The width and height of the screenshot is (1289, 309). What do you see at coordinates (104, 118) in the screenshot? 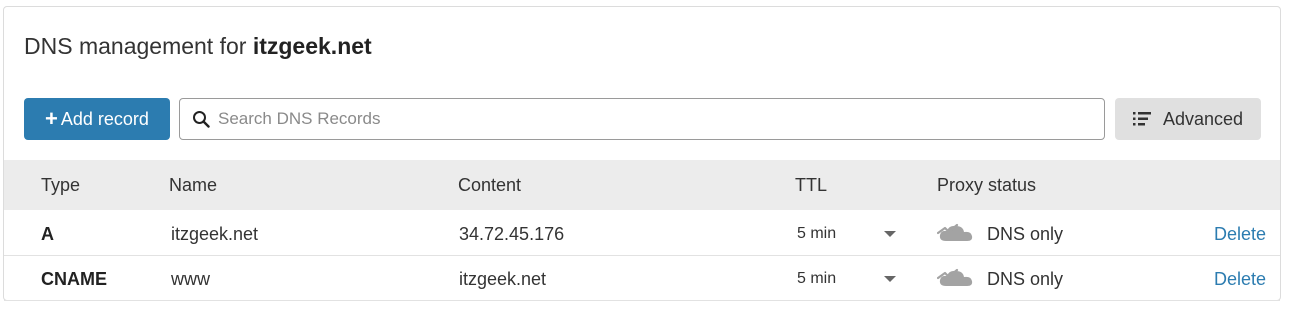
I see `add-record-label: Add record` at bounding box center [104, 118].